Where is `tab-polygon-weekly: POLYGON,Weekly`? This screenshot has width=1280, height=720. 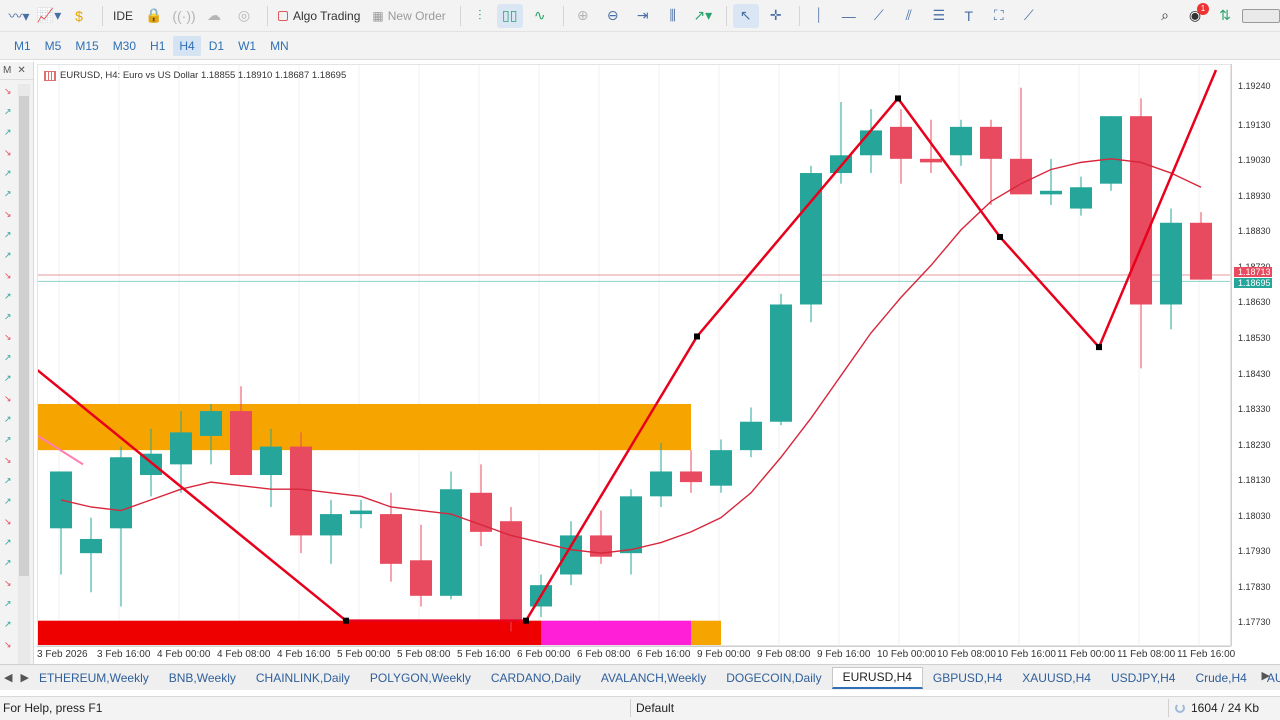 tab-polygon-weekly: POLYGON,Weekly is located at coordinates (420, 678).